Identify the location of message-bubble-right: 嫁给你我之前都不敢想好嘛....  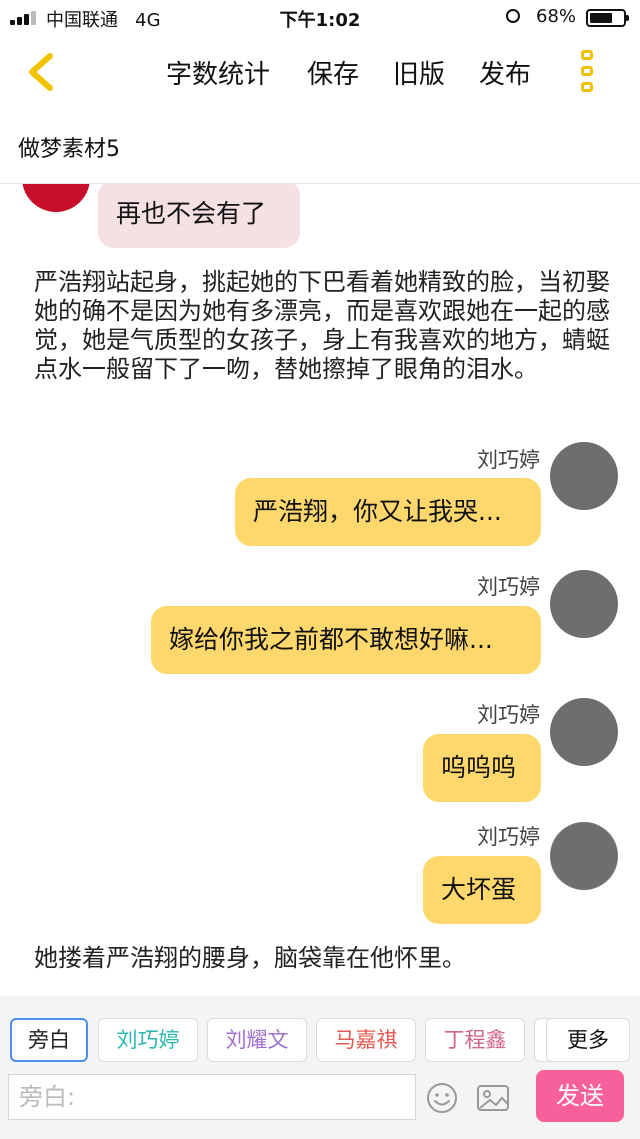
(346, 640).